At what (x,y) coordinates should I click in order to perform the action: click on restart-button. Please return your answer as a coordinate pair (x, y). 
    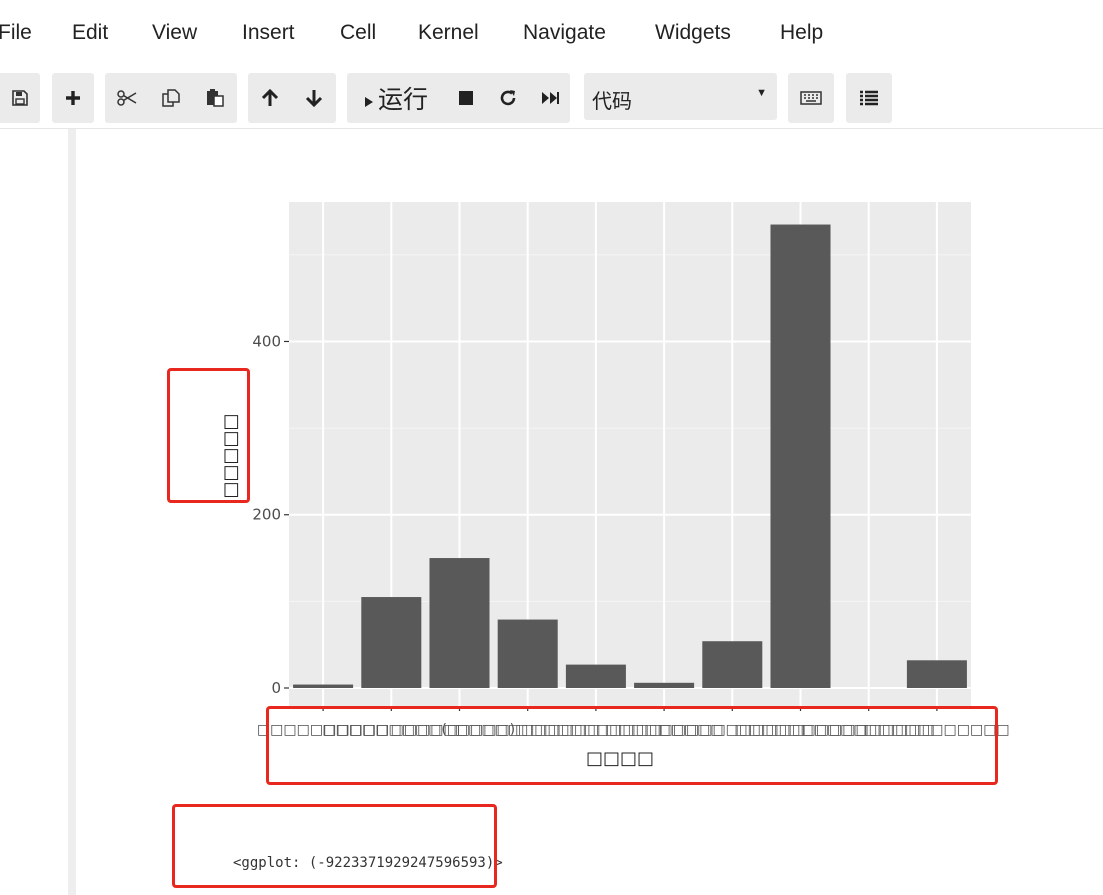
    Looking at the image, I should click on (508, 98).